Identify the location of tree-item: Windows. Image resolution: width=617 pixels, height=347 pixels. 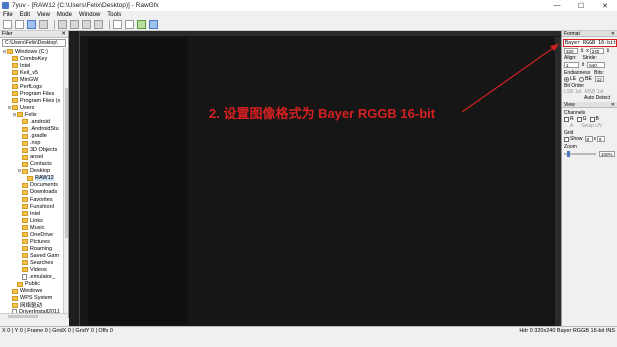
(34, 291).